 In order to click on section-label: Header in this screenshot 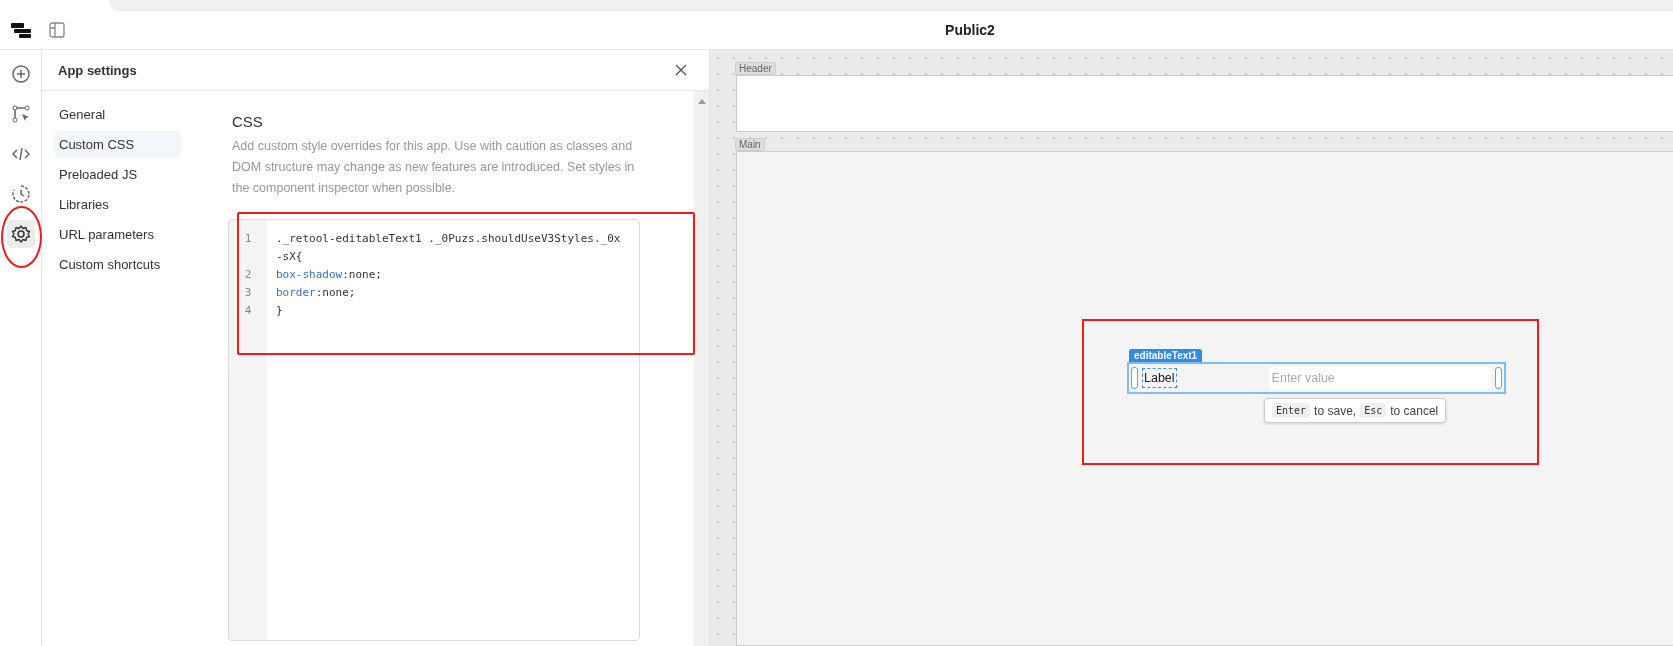, I will do `click(755, 68)`.